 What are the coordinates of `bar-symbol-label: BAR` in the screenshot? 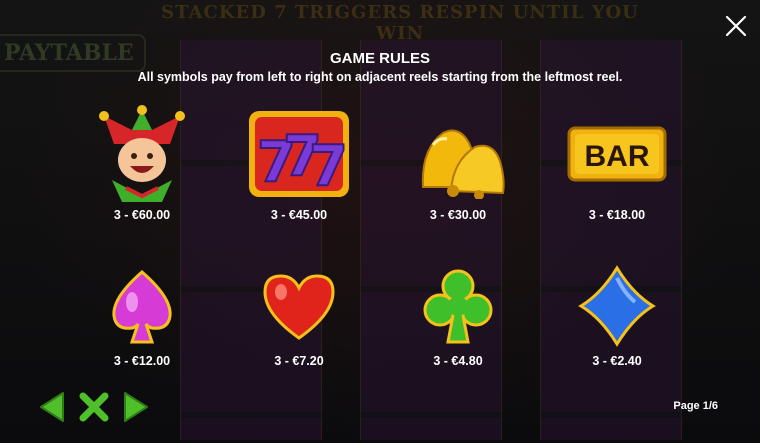 It's located at (617, 156).